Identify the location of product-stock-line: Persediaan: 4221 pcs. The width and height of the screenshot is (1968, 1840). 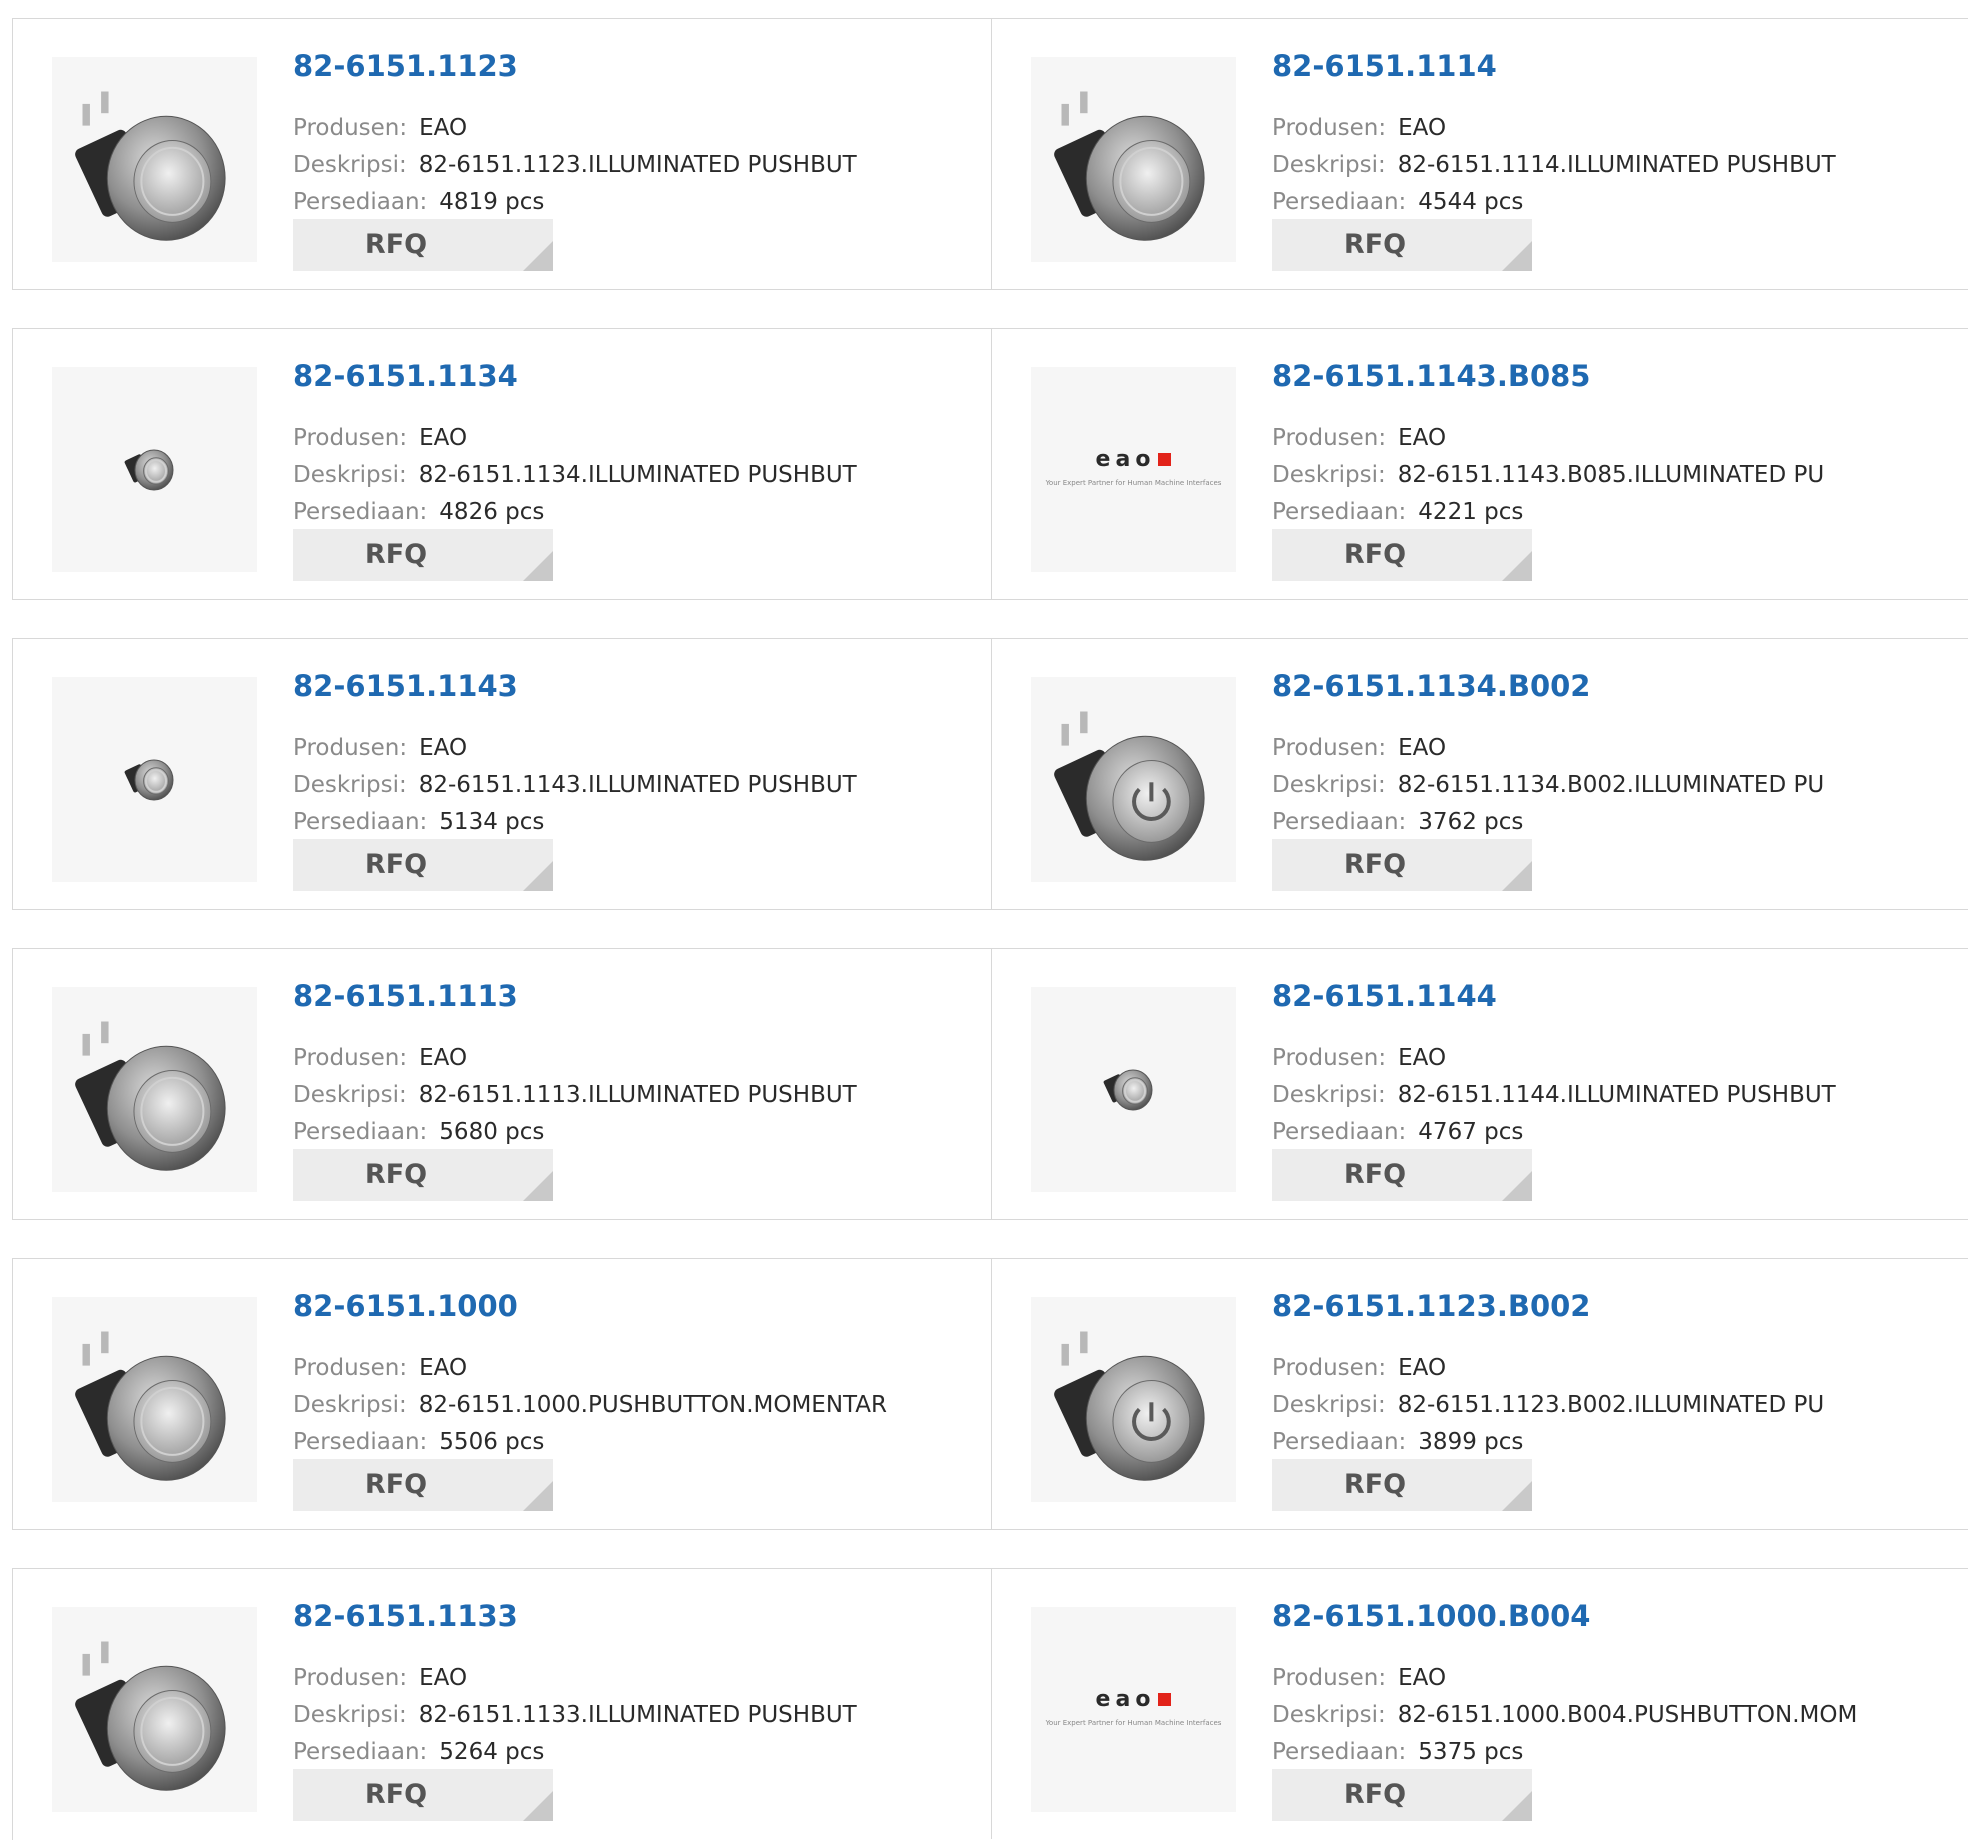
(1397, 512).